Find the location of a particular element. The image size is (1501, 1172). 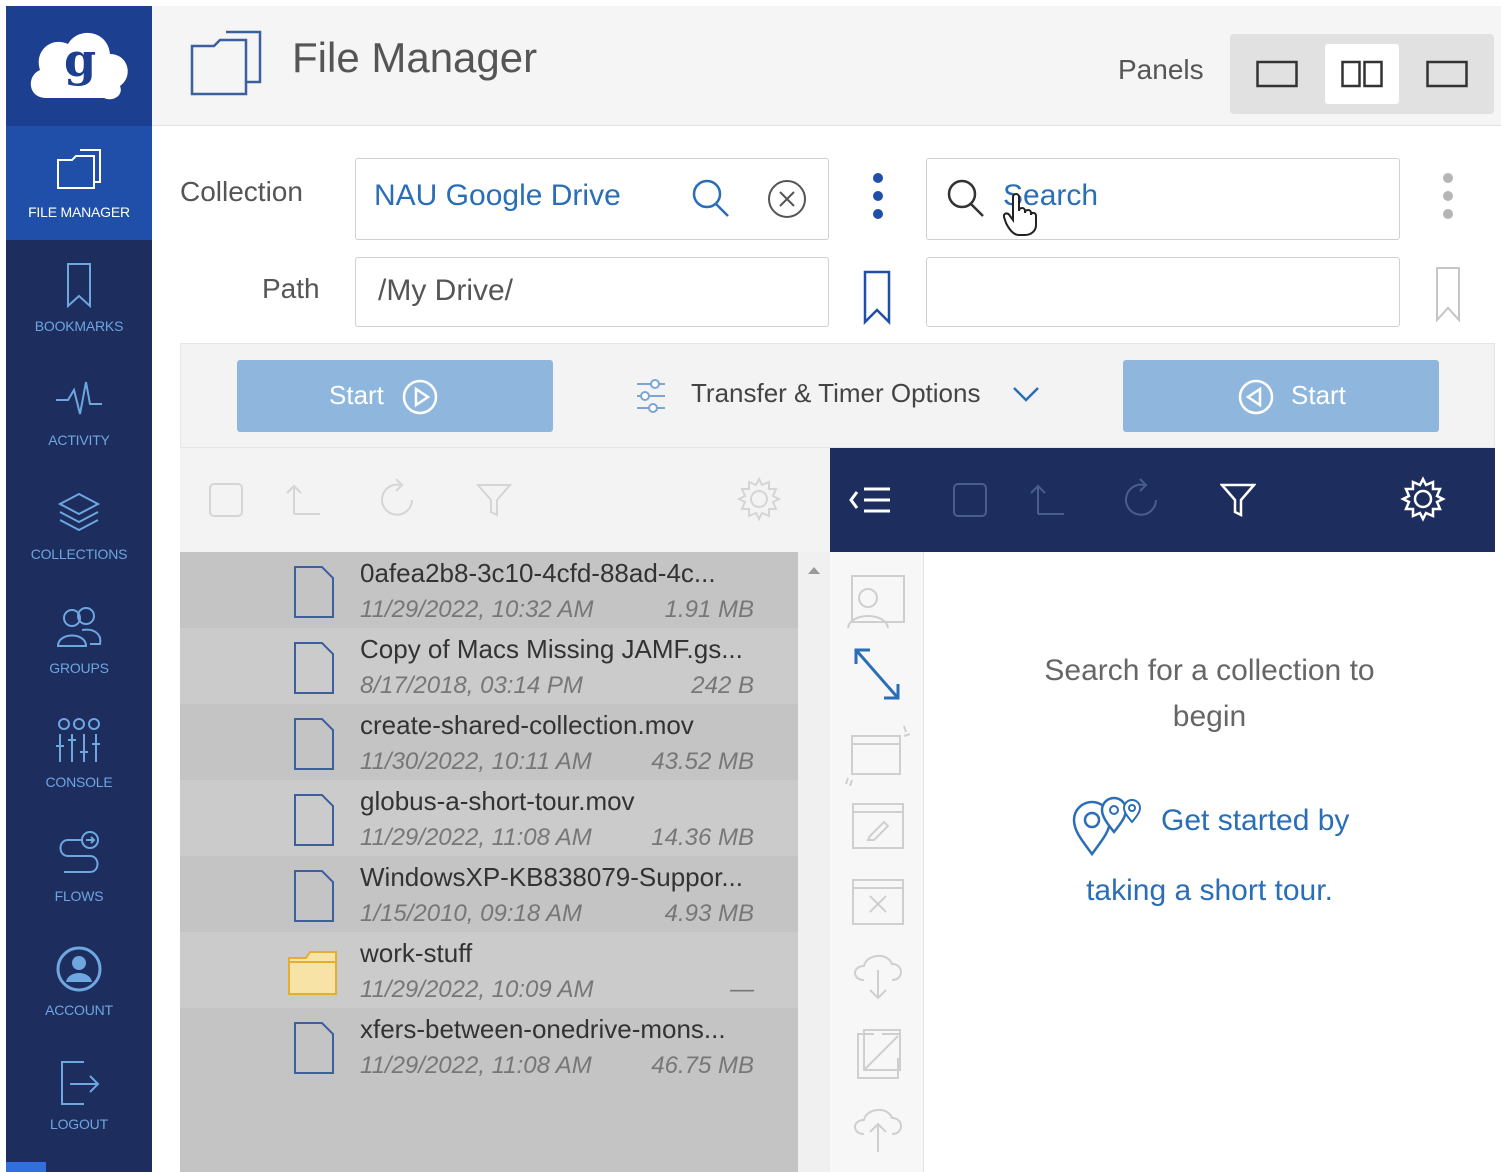

nav-logout: LOGOUT is located at coordinates (79, 1095).